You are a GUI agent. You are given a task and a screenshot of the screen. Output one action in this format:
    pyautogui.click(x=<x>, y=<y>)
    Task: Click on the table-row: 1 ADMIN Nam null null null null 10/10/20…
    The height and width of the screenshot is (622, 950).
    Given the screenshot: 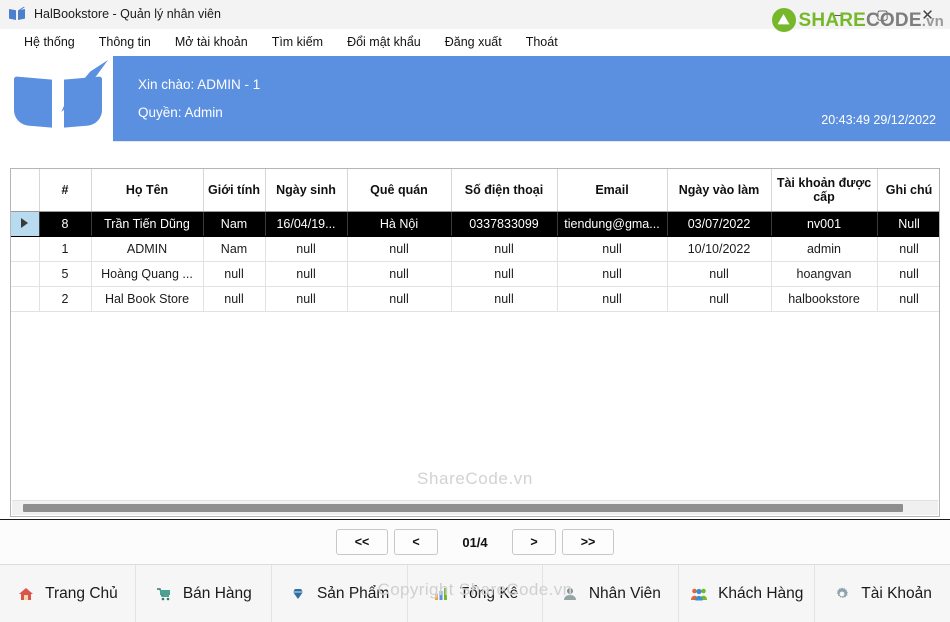 What is the action you would take?
    pyautogui.click(x=475, y=249)
    